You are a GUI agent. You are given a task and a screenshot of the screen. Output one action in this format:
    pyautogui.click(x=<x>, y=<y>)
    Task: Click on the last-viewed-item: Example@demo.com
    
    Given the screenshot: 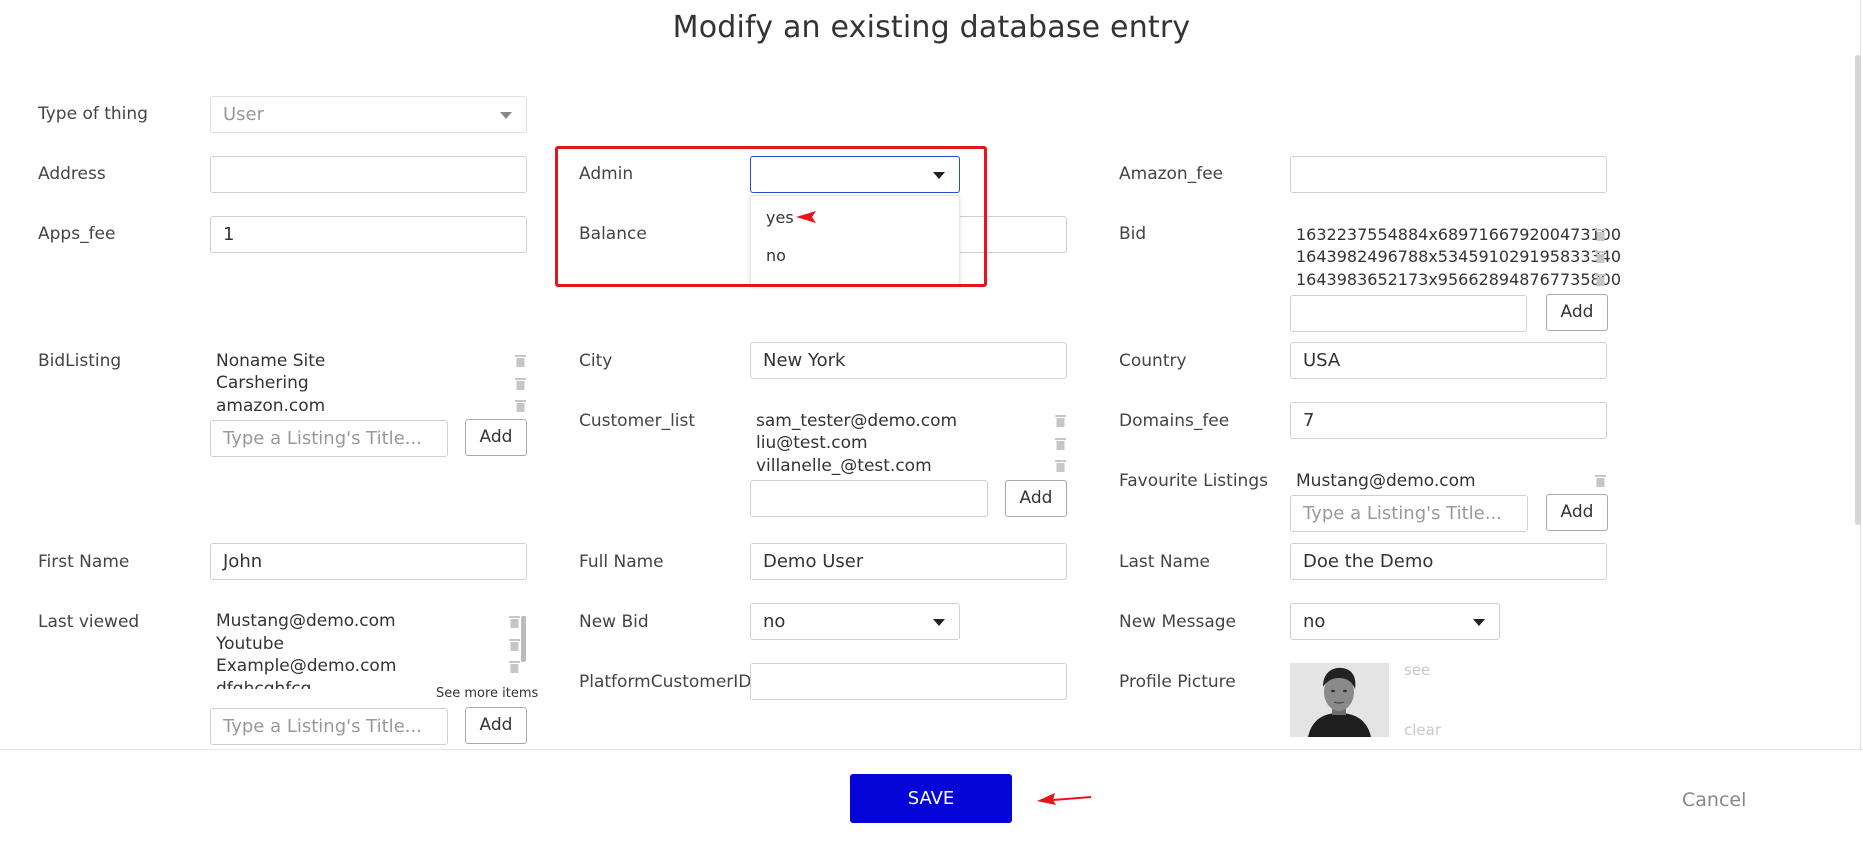 What is the action you would take?
    pyautogui.click(x=306, y=666)
    